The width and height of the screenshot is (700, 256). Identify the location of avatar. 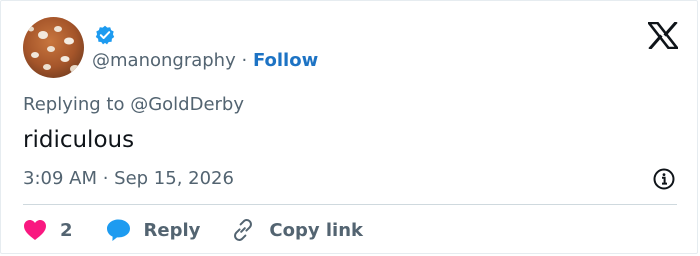
(53, 47).